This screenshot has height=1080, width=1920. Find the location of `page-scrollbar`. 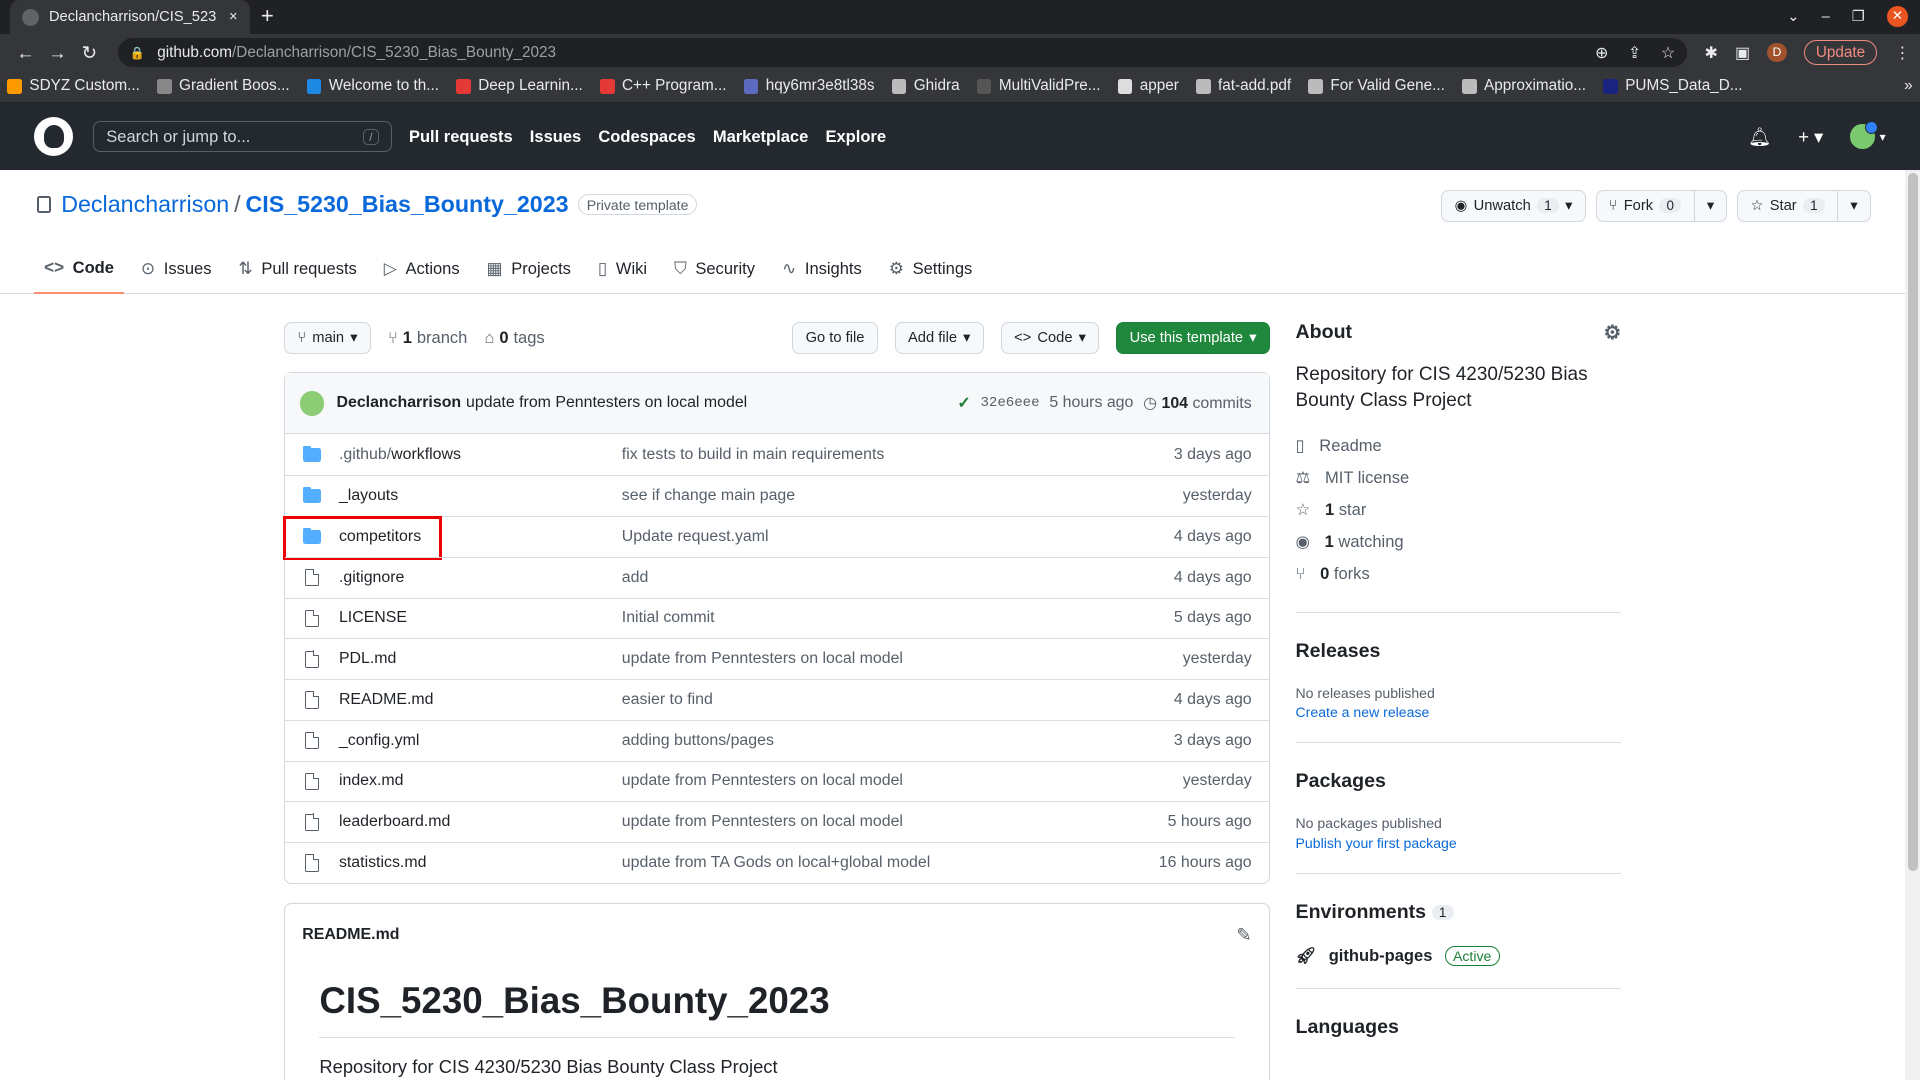

page-scrollbar is located at coordinates (1912, 625).